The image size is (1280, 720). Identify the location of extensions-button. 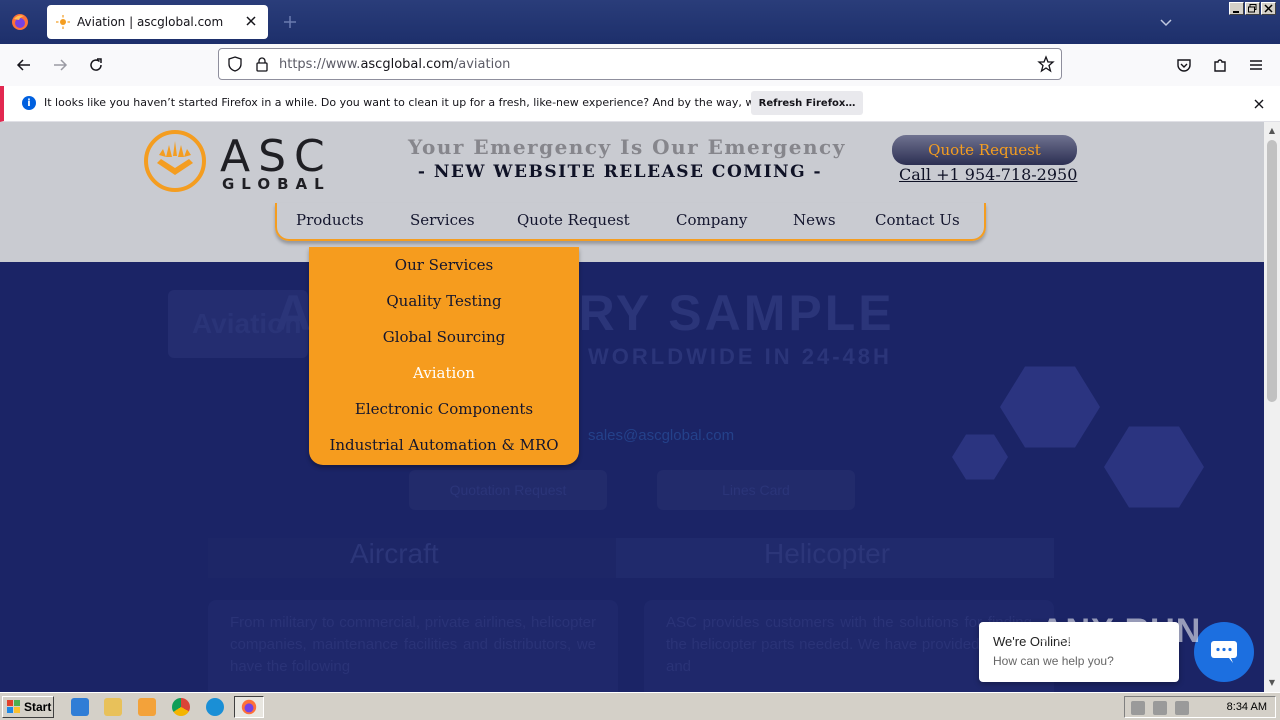
(1220, 65).